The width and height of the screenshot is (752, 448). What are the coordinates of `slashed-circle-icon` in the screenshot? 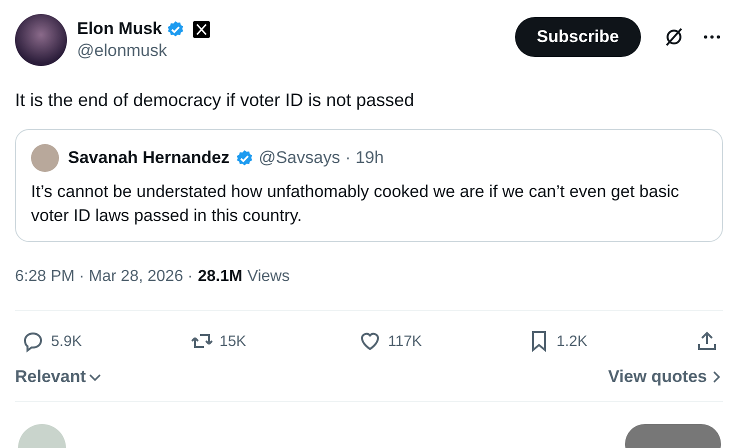 It's located at (674, 37).